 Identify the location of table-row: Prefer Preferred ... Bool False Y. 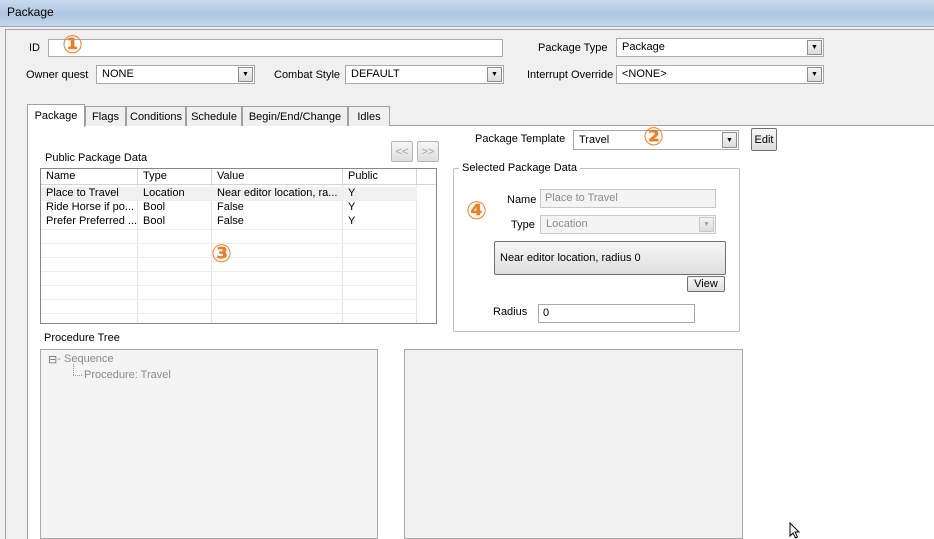
(229, 222).